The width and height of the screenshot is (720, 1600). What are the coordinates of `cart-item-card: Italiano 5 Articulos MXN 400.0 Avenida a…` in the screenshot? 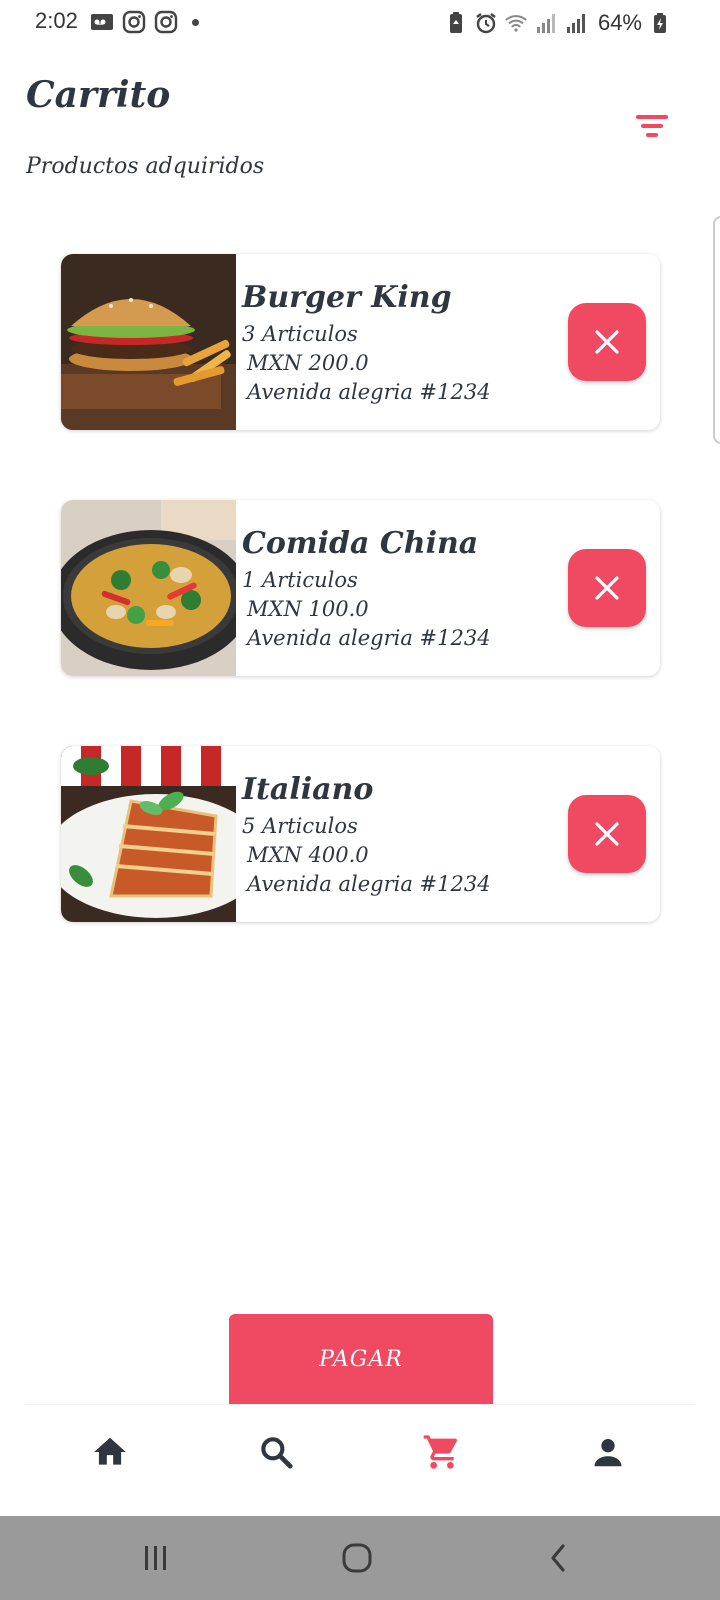 It's located at (360, 834).